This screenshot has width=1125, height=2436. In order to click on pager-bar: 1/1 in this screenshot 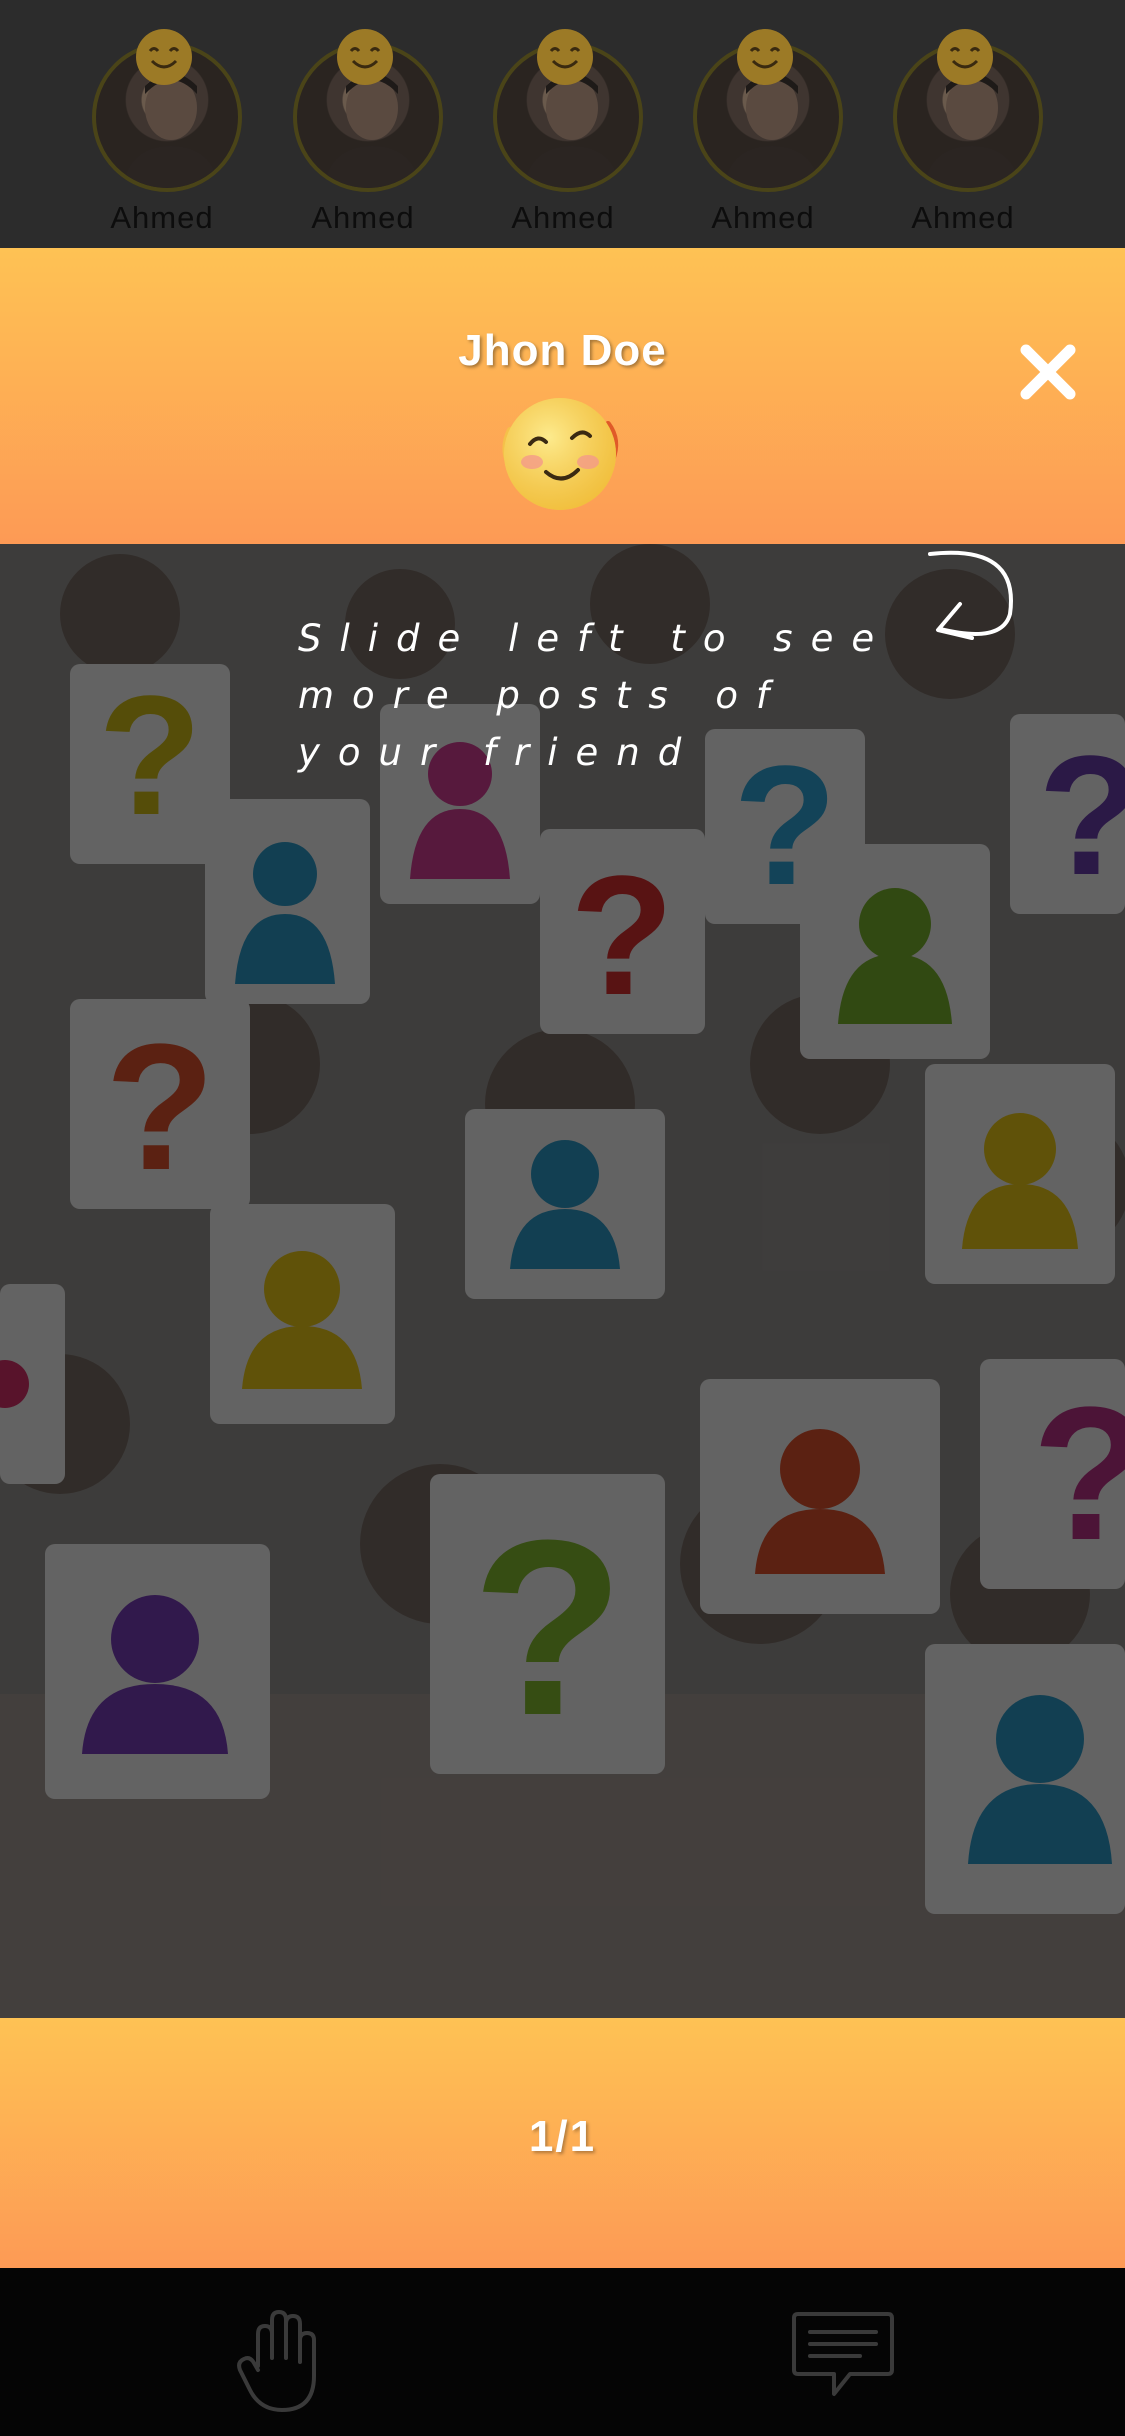, I will do `click(562, 2143)`.